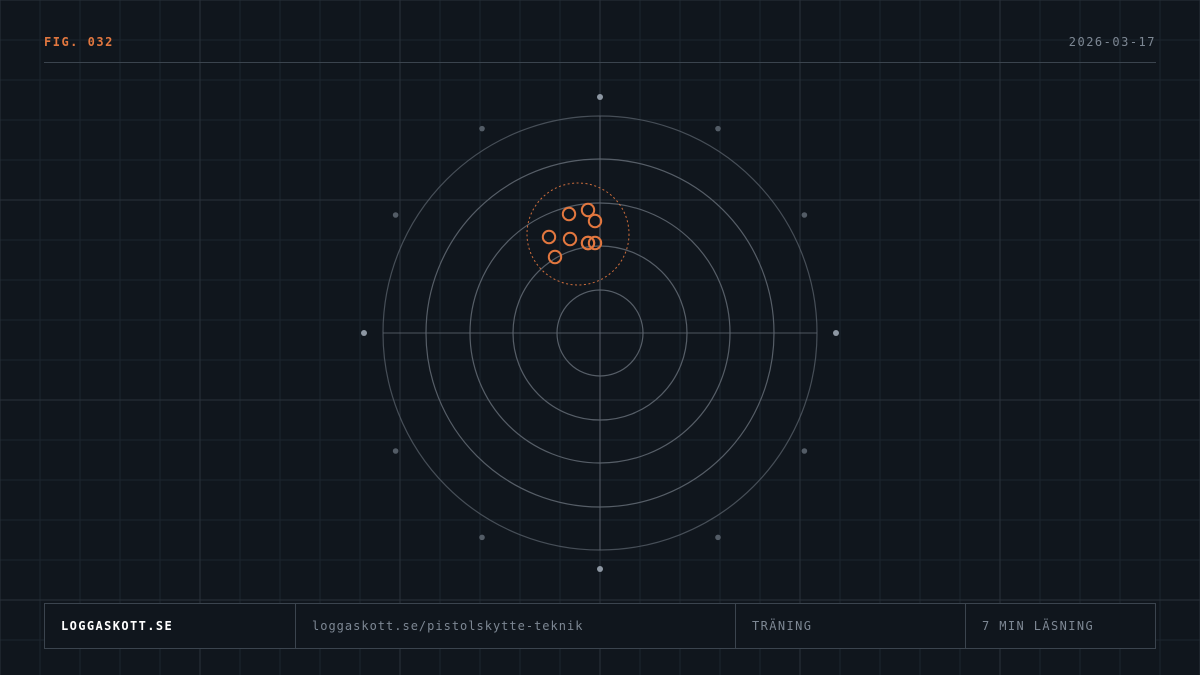  Describe the element at coordinates (516, 626) in the screenshot. I see `article-url: loggaskott.se/pistolskytte-teknik` at that location.